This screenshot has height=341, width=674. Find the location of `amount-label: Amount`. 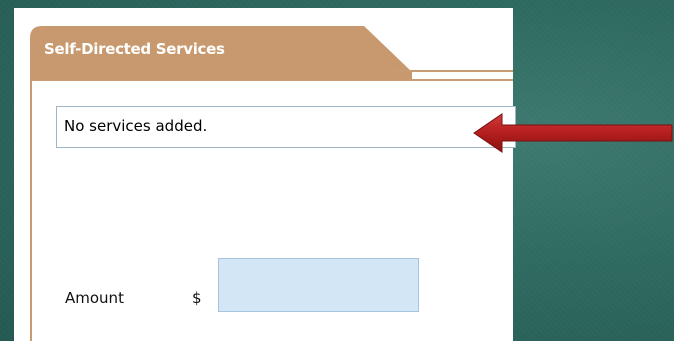

amount-label: Amount is located at coordinates (94, 298).